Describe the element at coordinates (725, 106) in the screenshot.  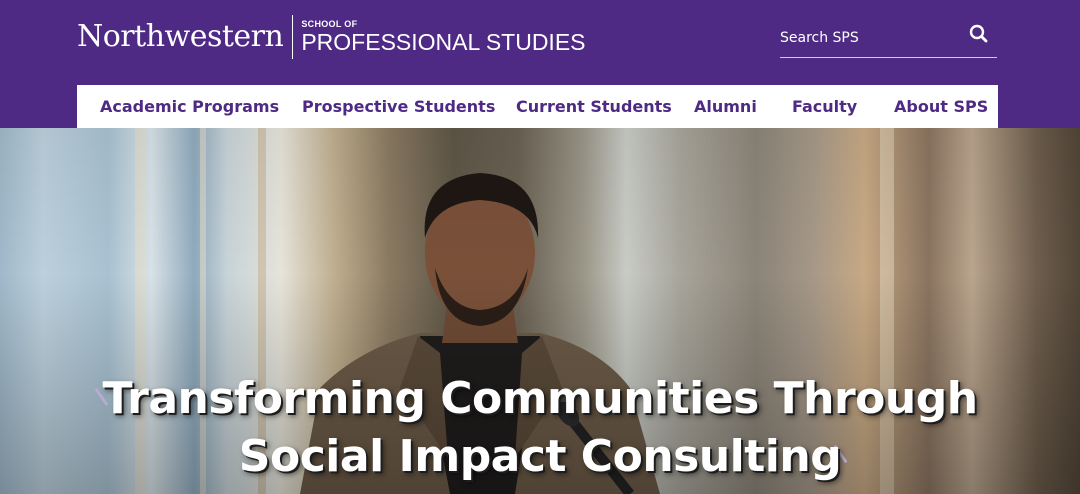
I see `nav-item-alumni: Alumni` at that location.